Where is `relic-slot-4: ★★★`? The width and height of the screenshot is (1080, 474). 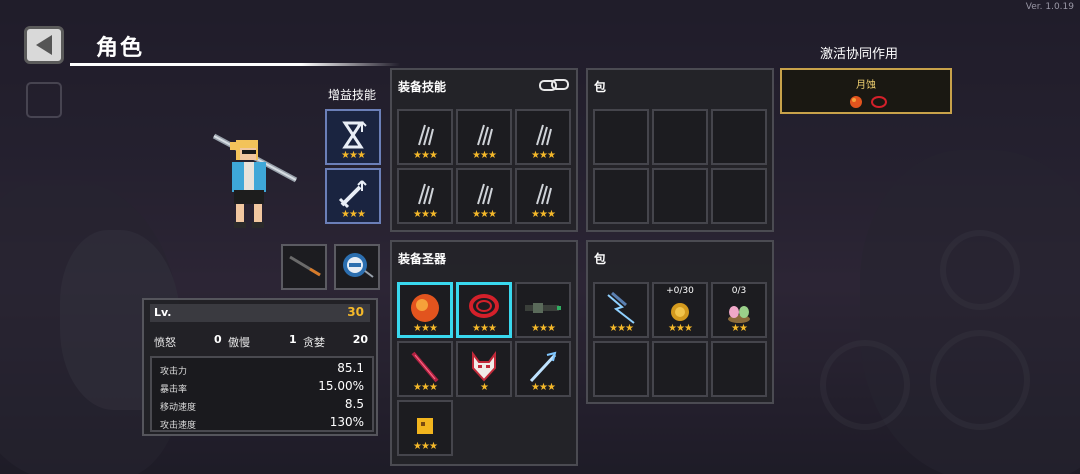
relic-slot-4: ★★★ is located at coordinates (425, 369).